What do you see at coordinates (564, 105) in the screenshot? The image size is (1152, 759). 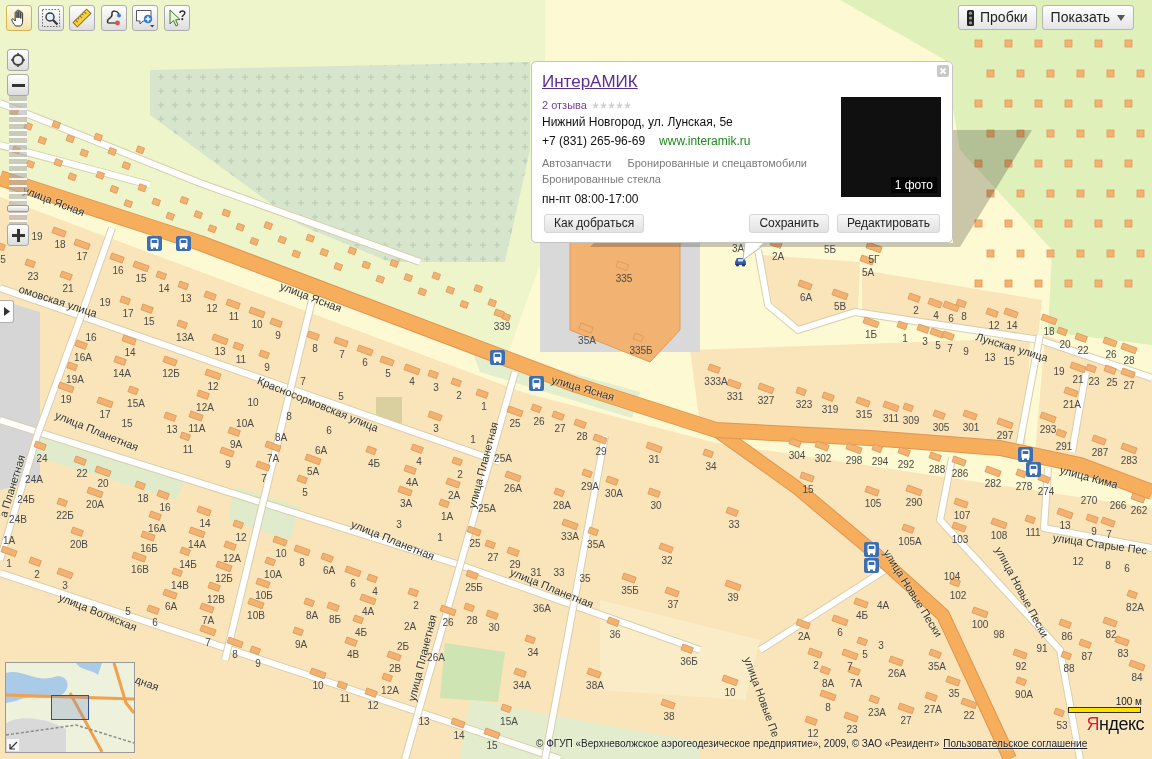 I see `reviews-count: 2 отзыва` at bounding box center [564, 105].